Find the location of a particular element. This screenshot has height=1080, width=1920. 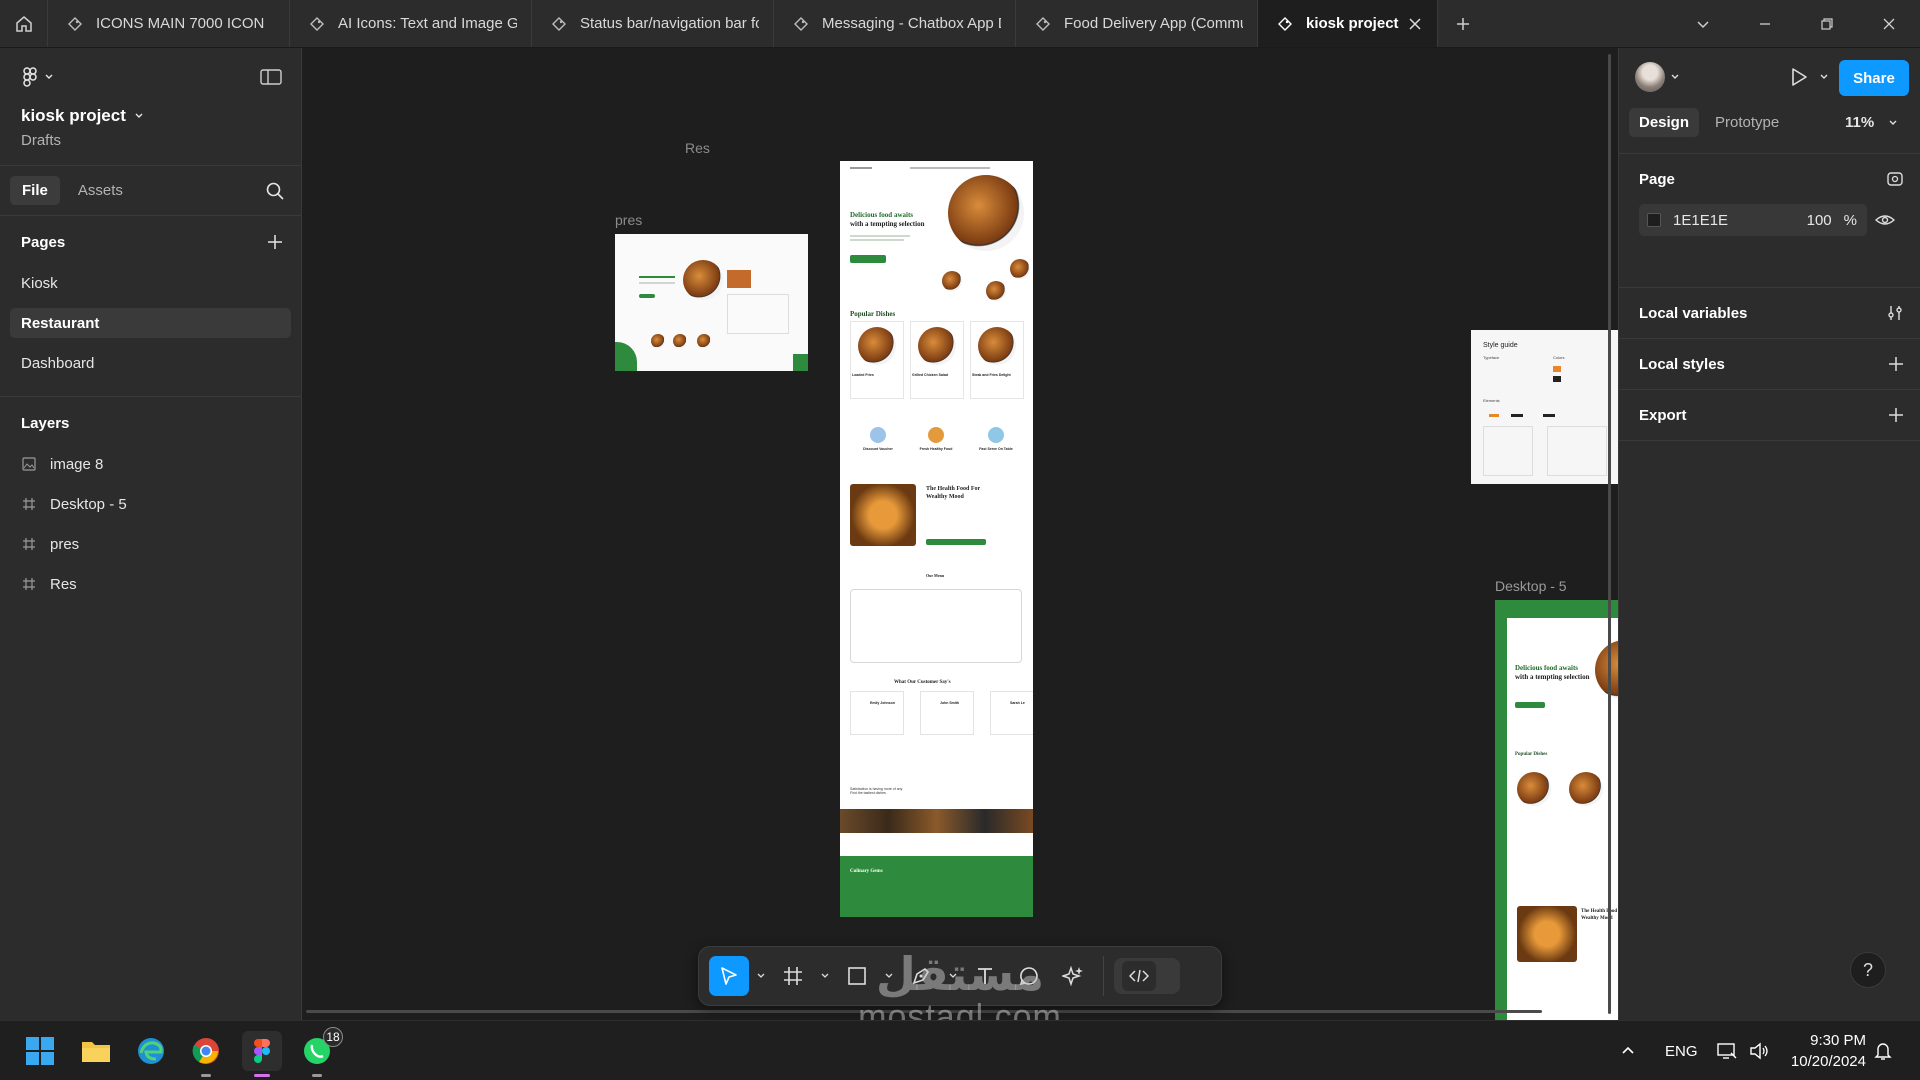

main-menu-button is located at coordinates (37, 77).